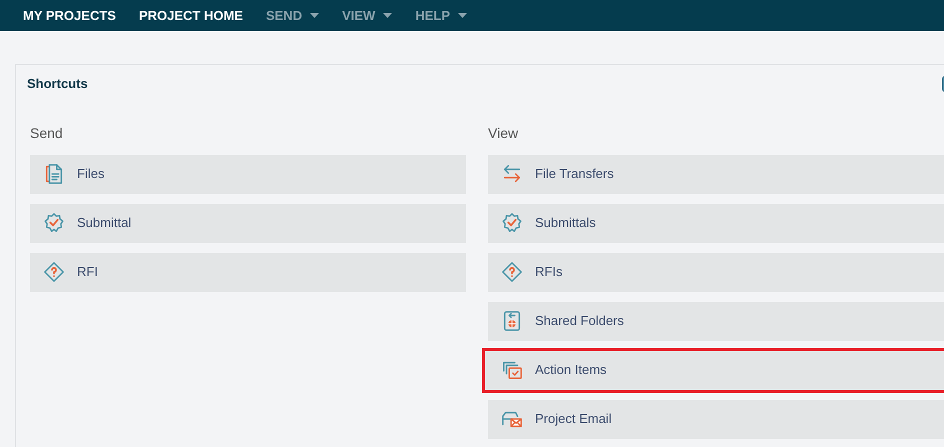 The height and width of the screenshot is (447, 944). What do you see at coordinates (248, 174) in the screenshot?
I see `shortcut-button: Files` at bounding box center [248, 174].